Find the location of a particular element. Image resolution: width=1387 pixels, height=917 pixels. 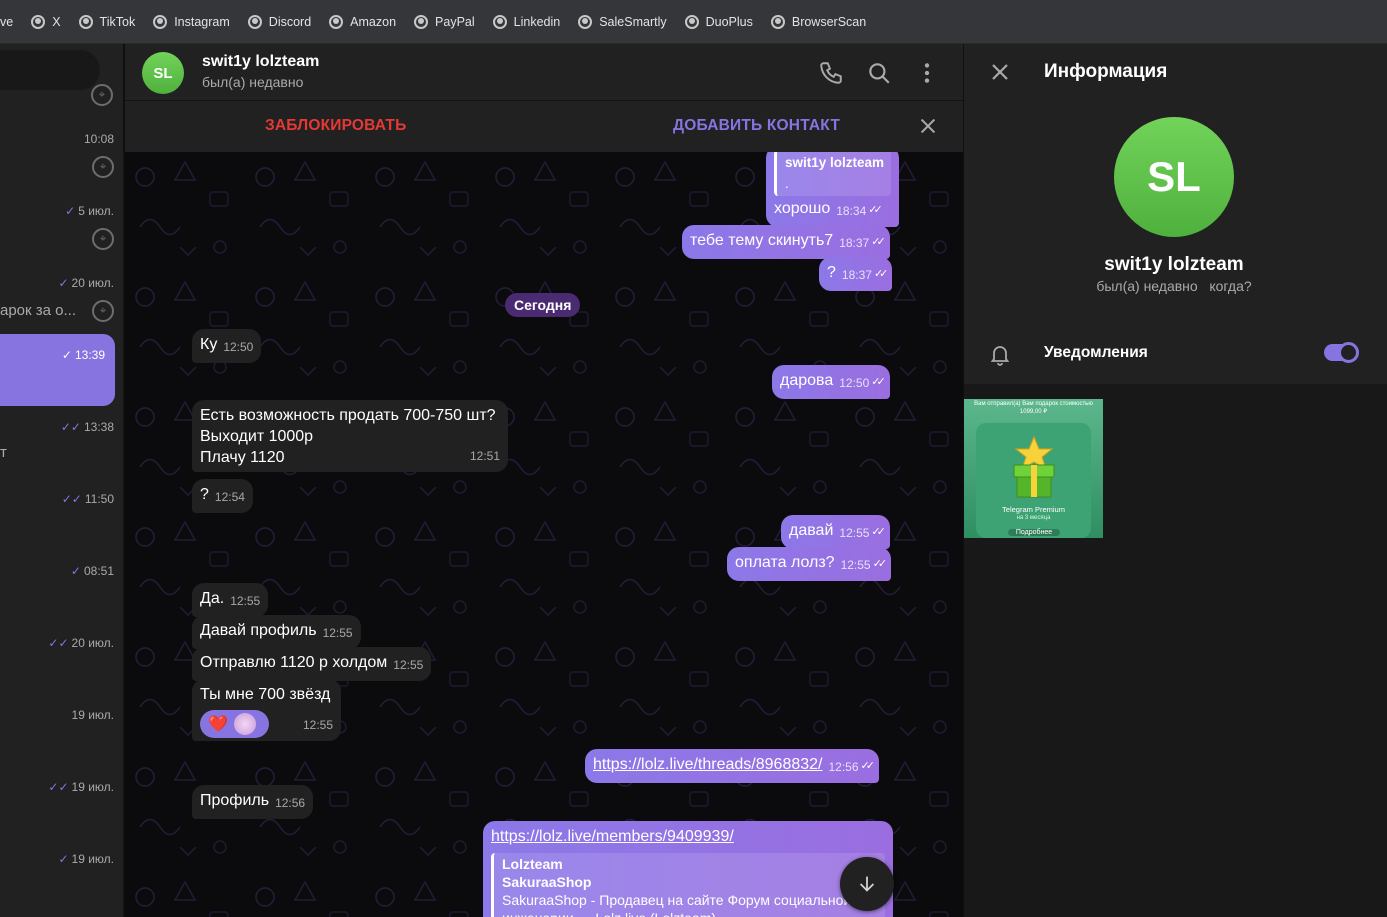

bookmark-item: ve is located at coordinates (6, 22).